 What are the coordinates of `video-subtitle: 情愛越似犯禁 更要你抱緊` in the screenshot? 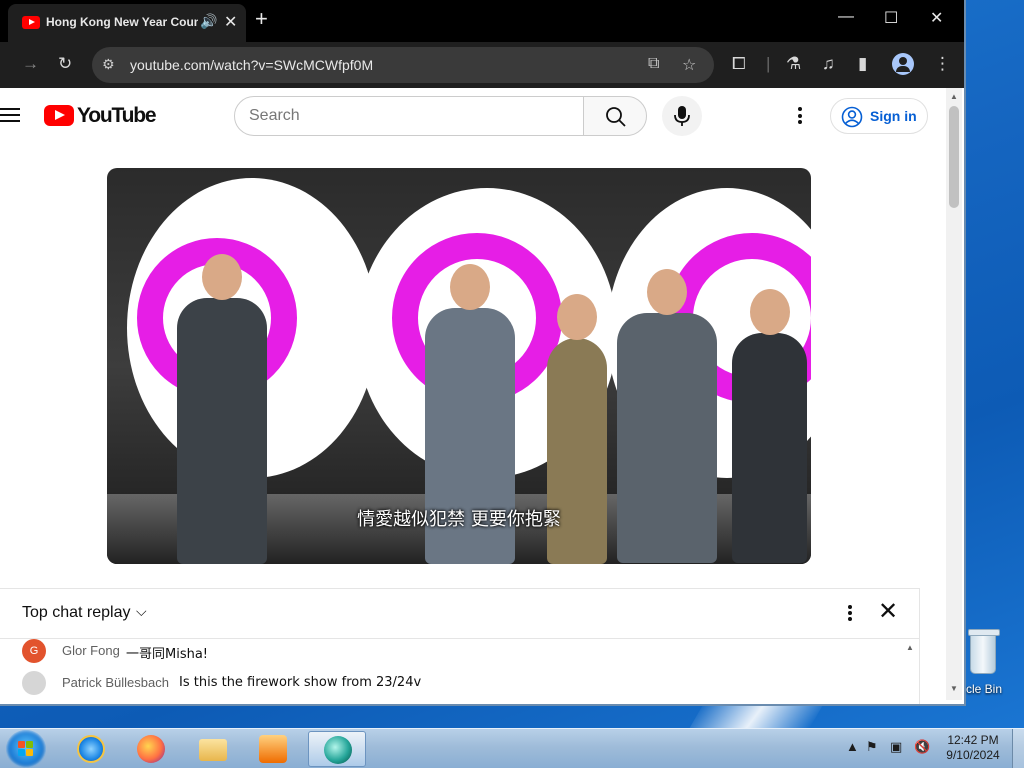 It's located at (459, 519).